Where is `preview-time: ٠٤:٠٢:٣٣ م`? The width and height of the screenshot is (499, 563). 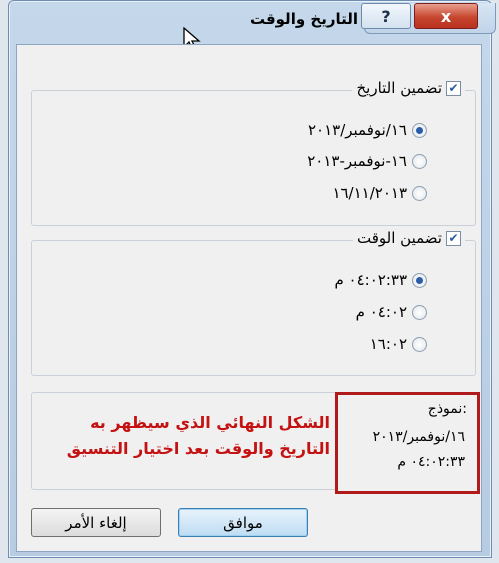 preview-time: ٠٤:٠٢:٣٣ م is located at coordinates (431, 462).